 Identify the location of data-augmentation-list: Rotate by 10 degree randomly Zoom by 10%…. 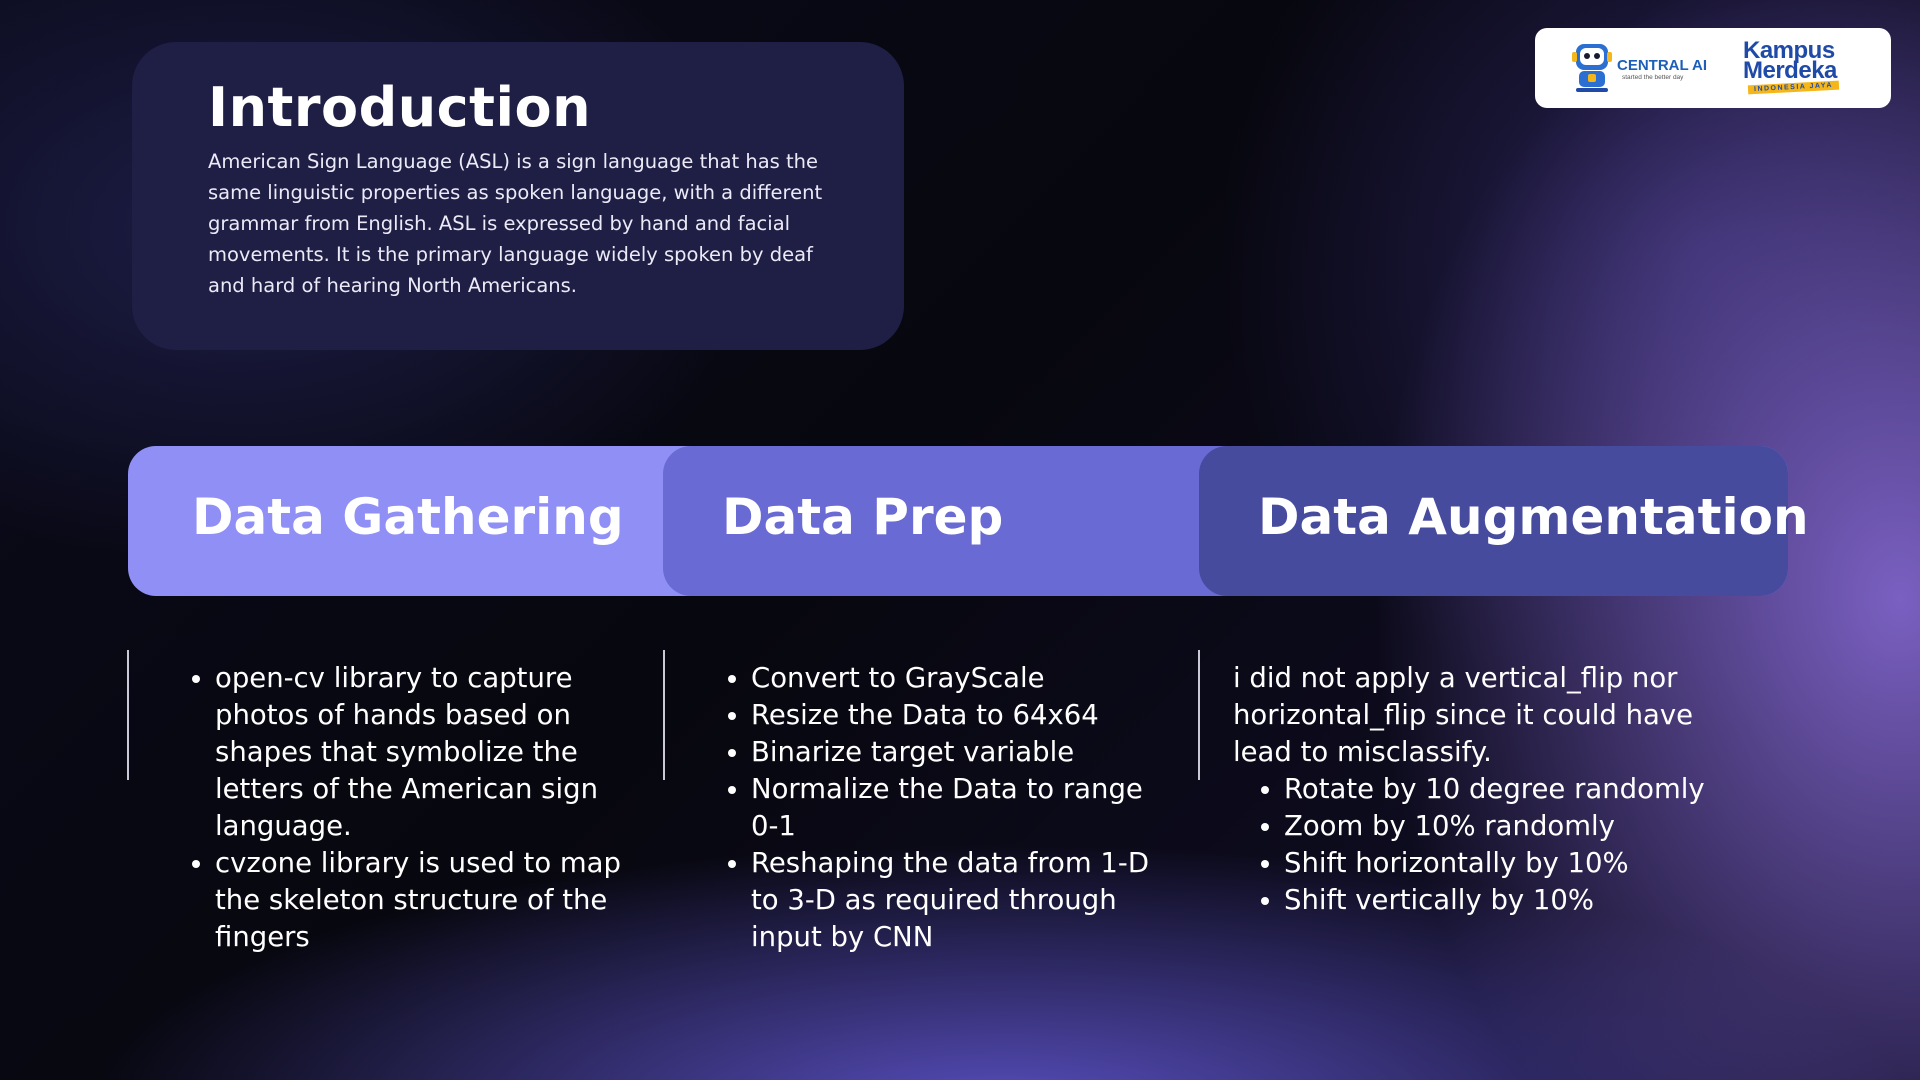
(1505, 845).